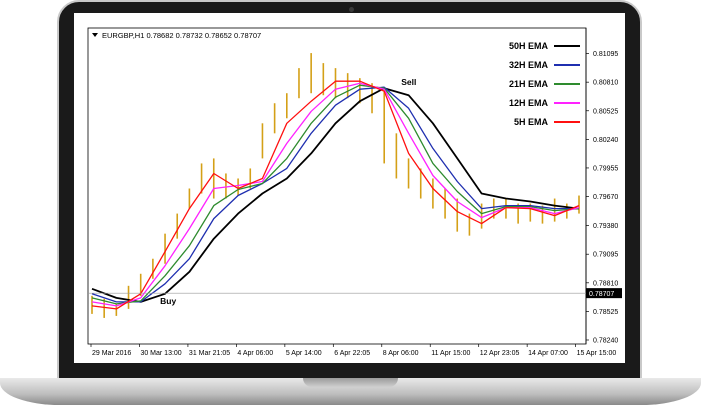 Image resolution: width=701 pixels, height=405 pixels. What do you see at coordinates (160, 353) in the screenshot?
I see `time-tick-label: 30 Mar 13:00` at bounding box center [160, 353].